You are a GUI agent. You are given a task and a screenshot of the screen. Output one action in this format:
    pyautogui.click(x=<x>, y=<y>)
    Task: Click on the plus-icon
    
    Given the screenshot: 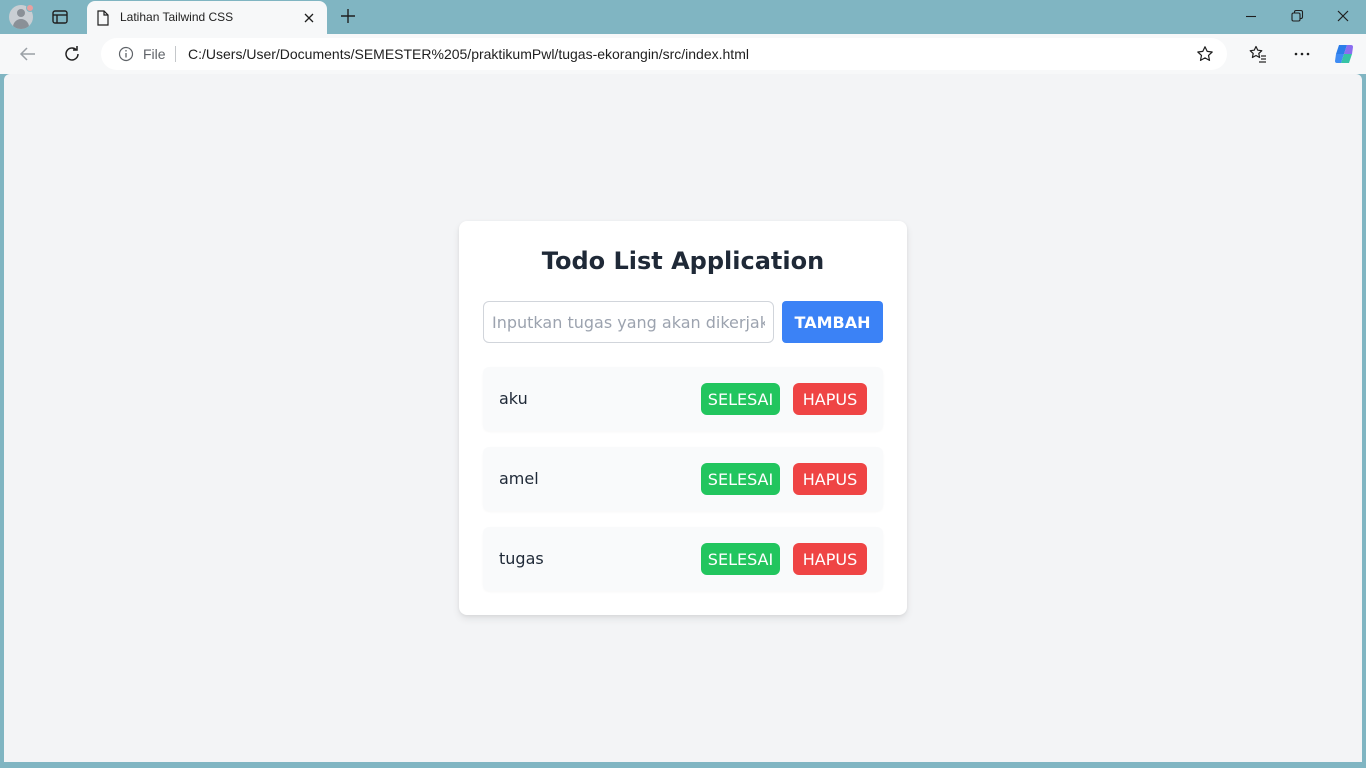 What is the action you would take?
    pyautogui.click(x=348, y=18)
    